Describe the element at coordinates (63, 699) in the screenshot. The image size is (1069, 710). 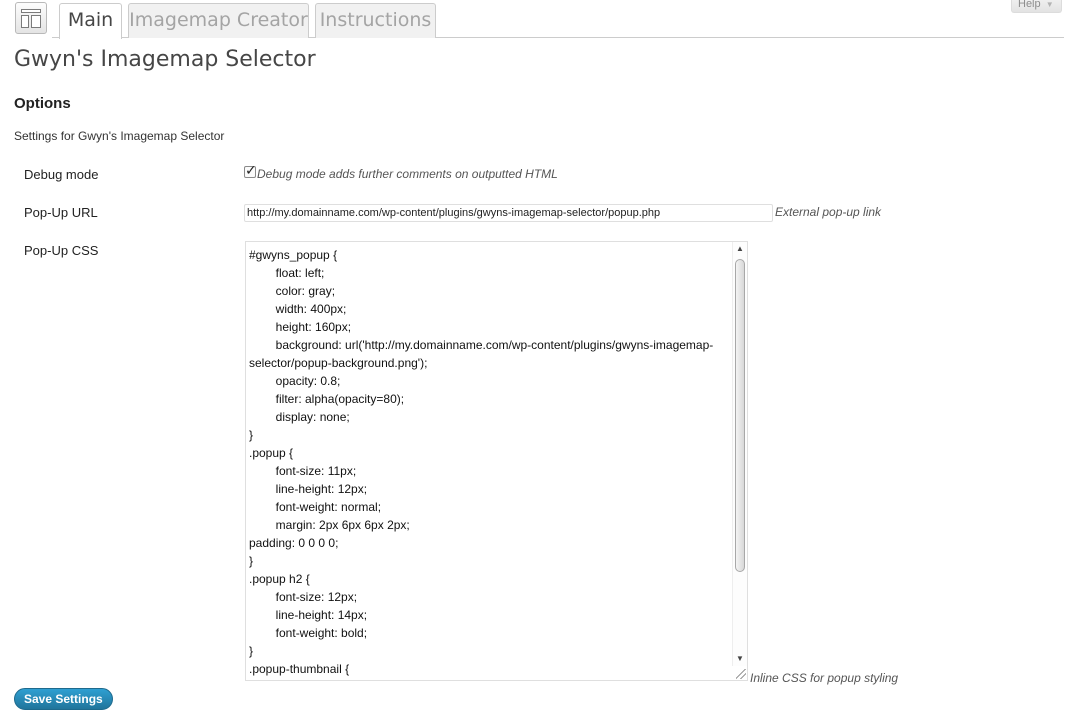
I see `save-settings-button: Save Settings` at that location.